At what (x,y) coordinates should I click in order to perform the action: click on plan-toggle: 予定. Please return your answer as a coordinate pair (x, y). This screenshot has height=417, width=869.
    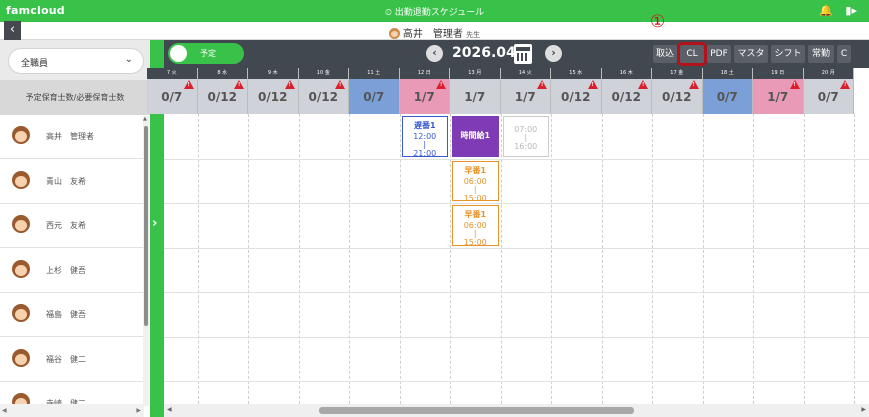
    Looking at the image, I should click on (206, 53).